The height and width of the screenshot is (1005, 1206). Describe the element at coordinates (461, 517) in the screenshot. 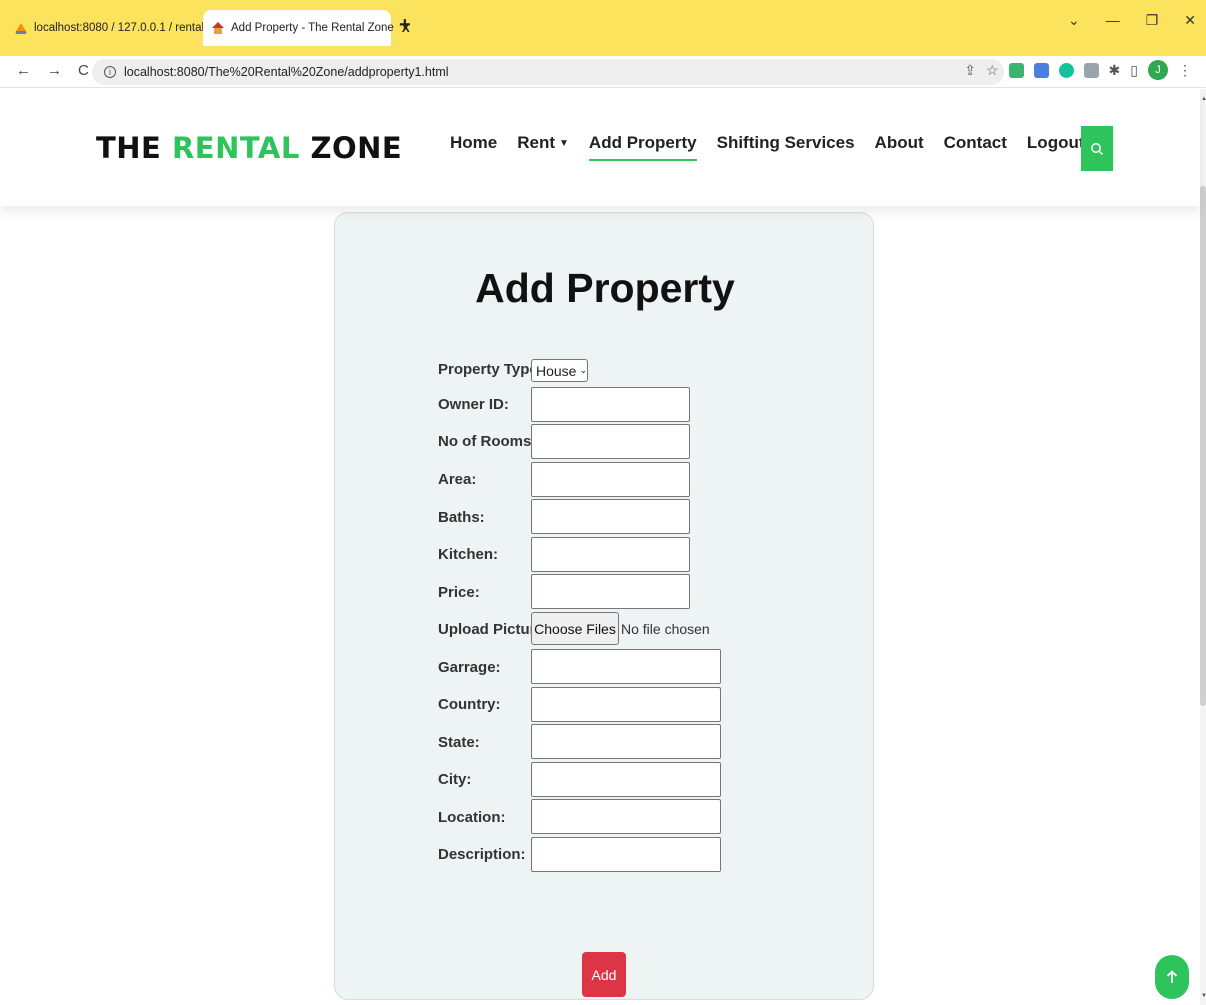

I see `baths-label: Baths:` at that location.